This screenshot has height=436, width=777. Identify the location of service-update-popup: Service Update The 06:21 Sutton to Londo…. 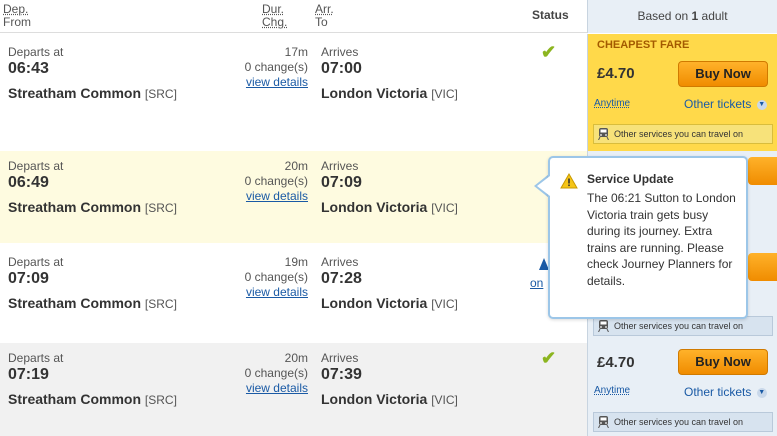
(648, 237).